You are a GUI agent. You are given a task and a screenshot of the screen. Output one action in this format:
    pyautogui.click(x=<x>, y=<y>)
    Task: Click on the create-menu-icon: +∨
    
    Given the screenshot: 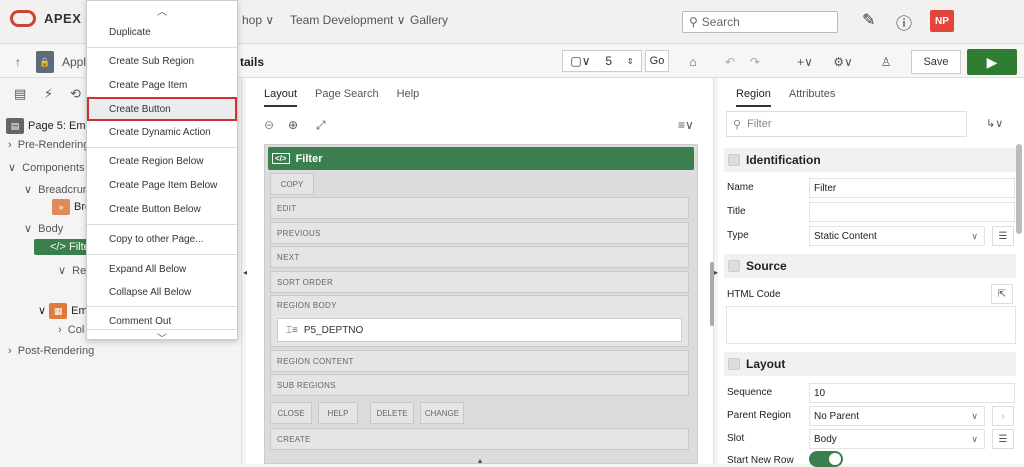 What is the action you would take?
    pyautogui.click(x=805, y=62)
    